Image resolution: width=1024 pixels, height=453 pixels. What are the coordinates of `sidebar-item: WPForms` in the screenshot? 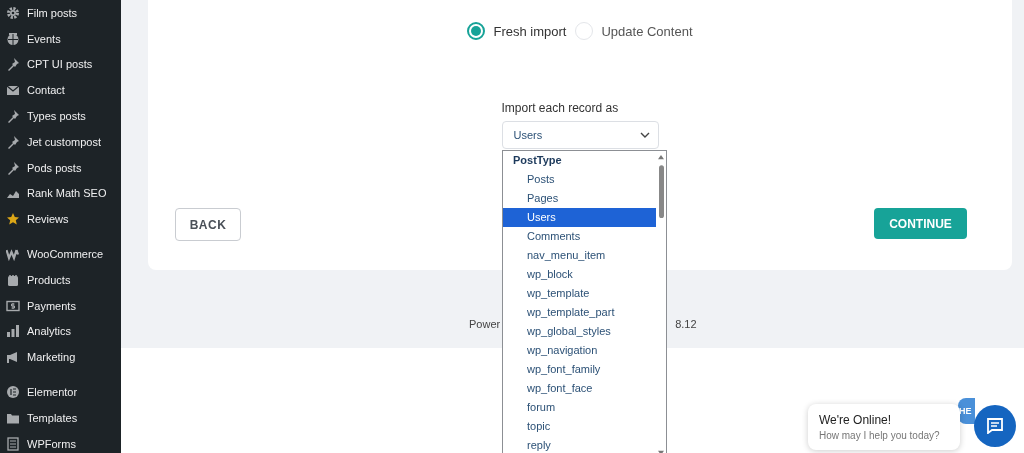 It's located at (60, 441).